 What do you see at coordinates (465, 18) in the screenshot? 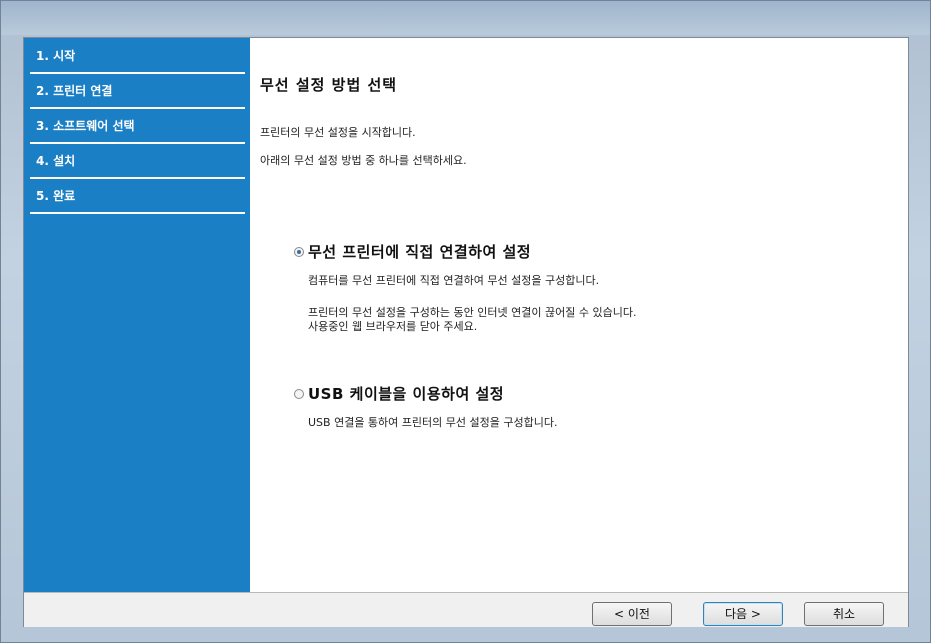
I see `title-bar` at bounding box center [465, 18].